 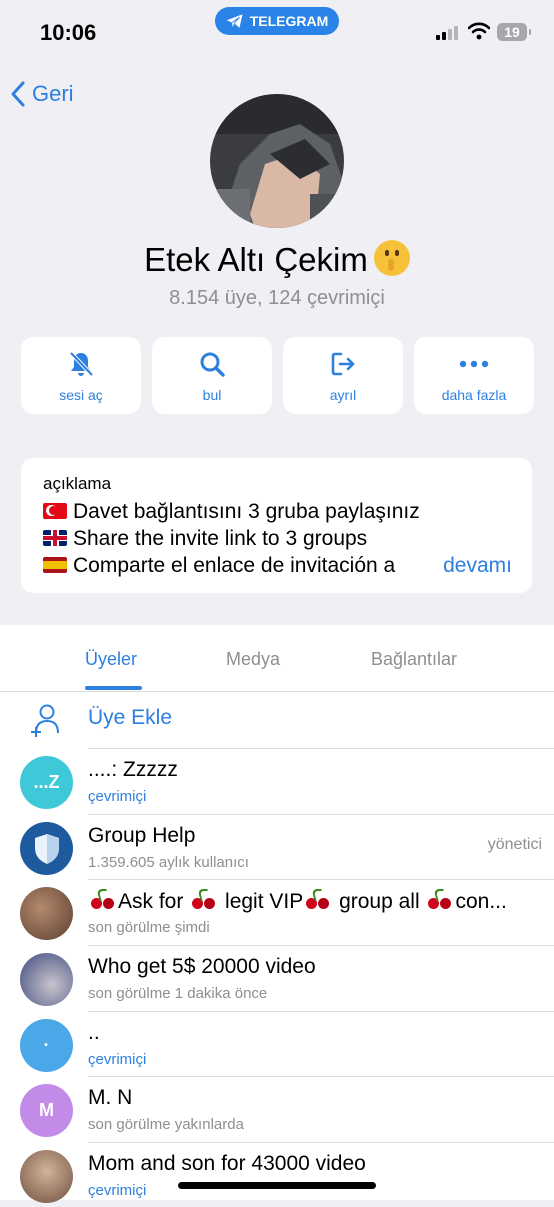 I want to click on add-member-label: Üye Ekle, so click(x=130, y=717).